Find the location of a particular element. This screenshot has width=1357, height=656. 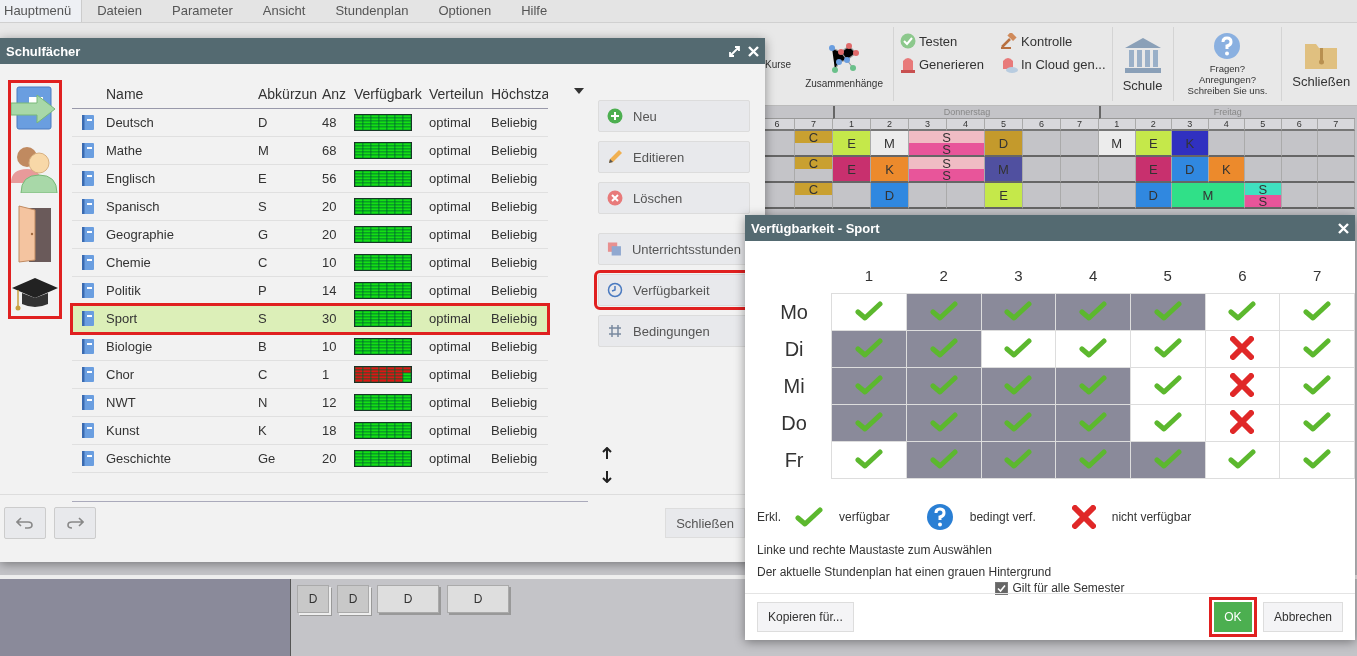

menu-tab: Stundenplan is located at coordinates (372, 11).